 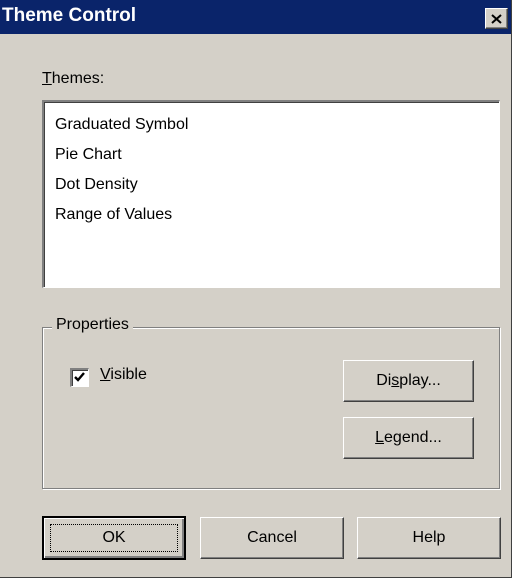 What do you see at coordinates (47, 78) in the screenshot?
I see `themes-label-mnemonic: T` at bounding box center [47, 78].